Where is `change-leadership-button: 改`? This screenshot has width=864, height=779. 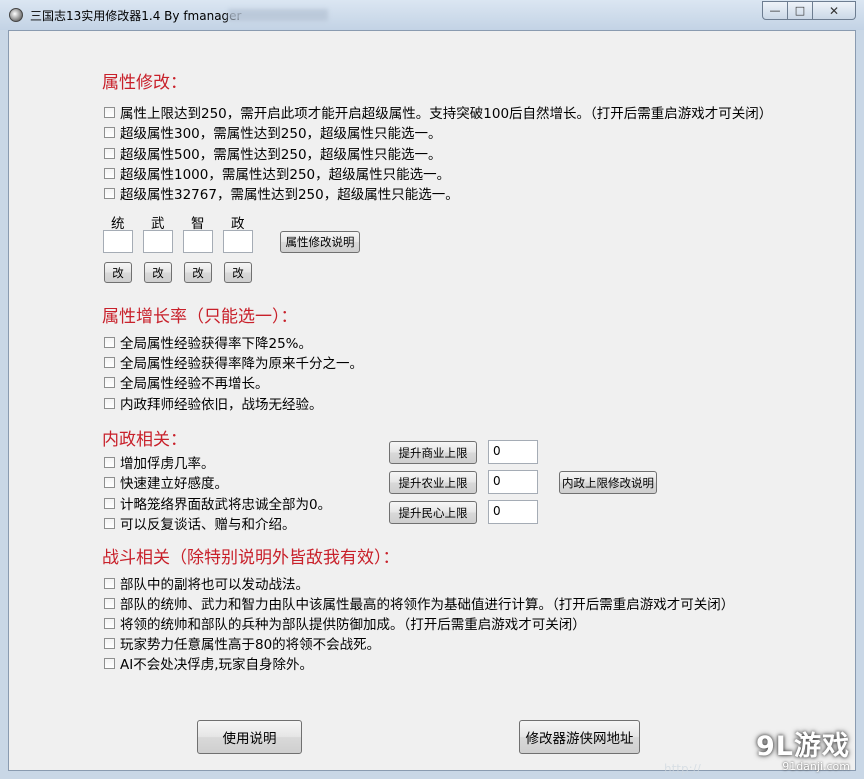 change-leadership-button: 改 is located at coordinates (118, 272).